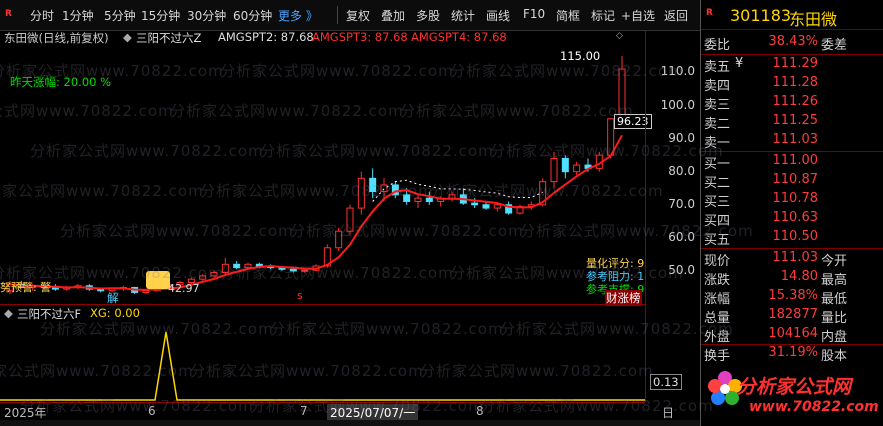 The height and width of the screenshot is (426, 883). I want to click on stat-4-label2: 内盘, so click(834, 337).